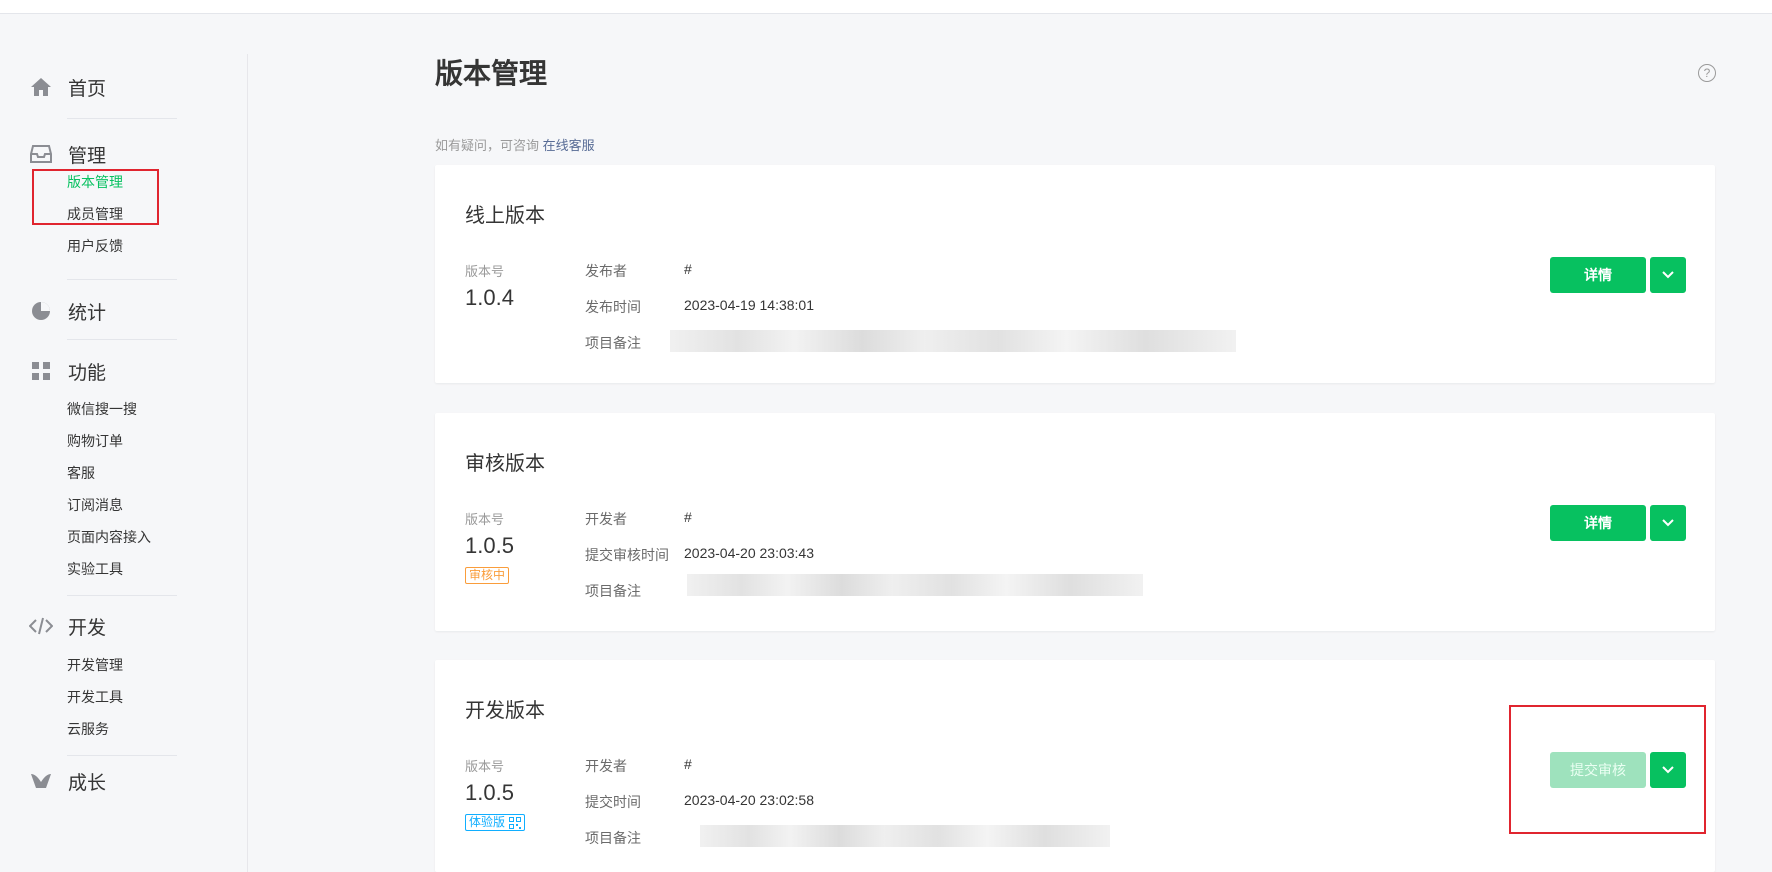 This screenshot has height=872, width=1772. I want to click on sidebar-item-user-feedback: 用户反馈, so click(95, 246).